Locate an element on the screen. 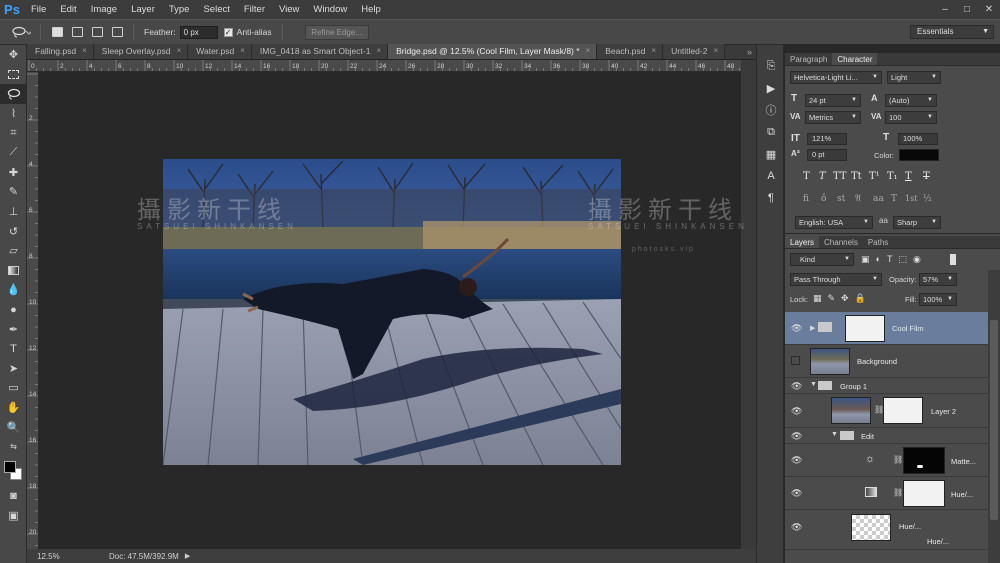 This screenshot has width=1000, height=563. intersect-selection-icon is located at coordinates (117, 32).